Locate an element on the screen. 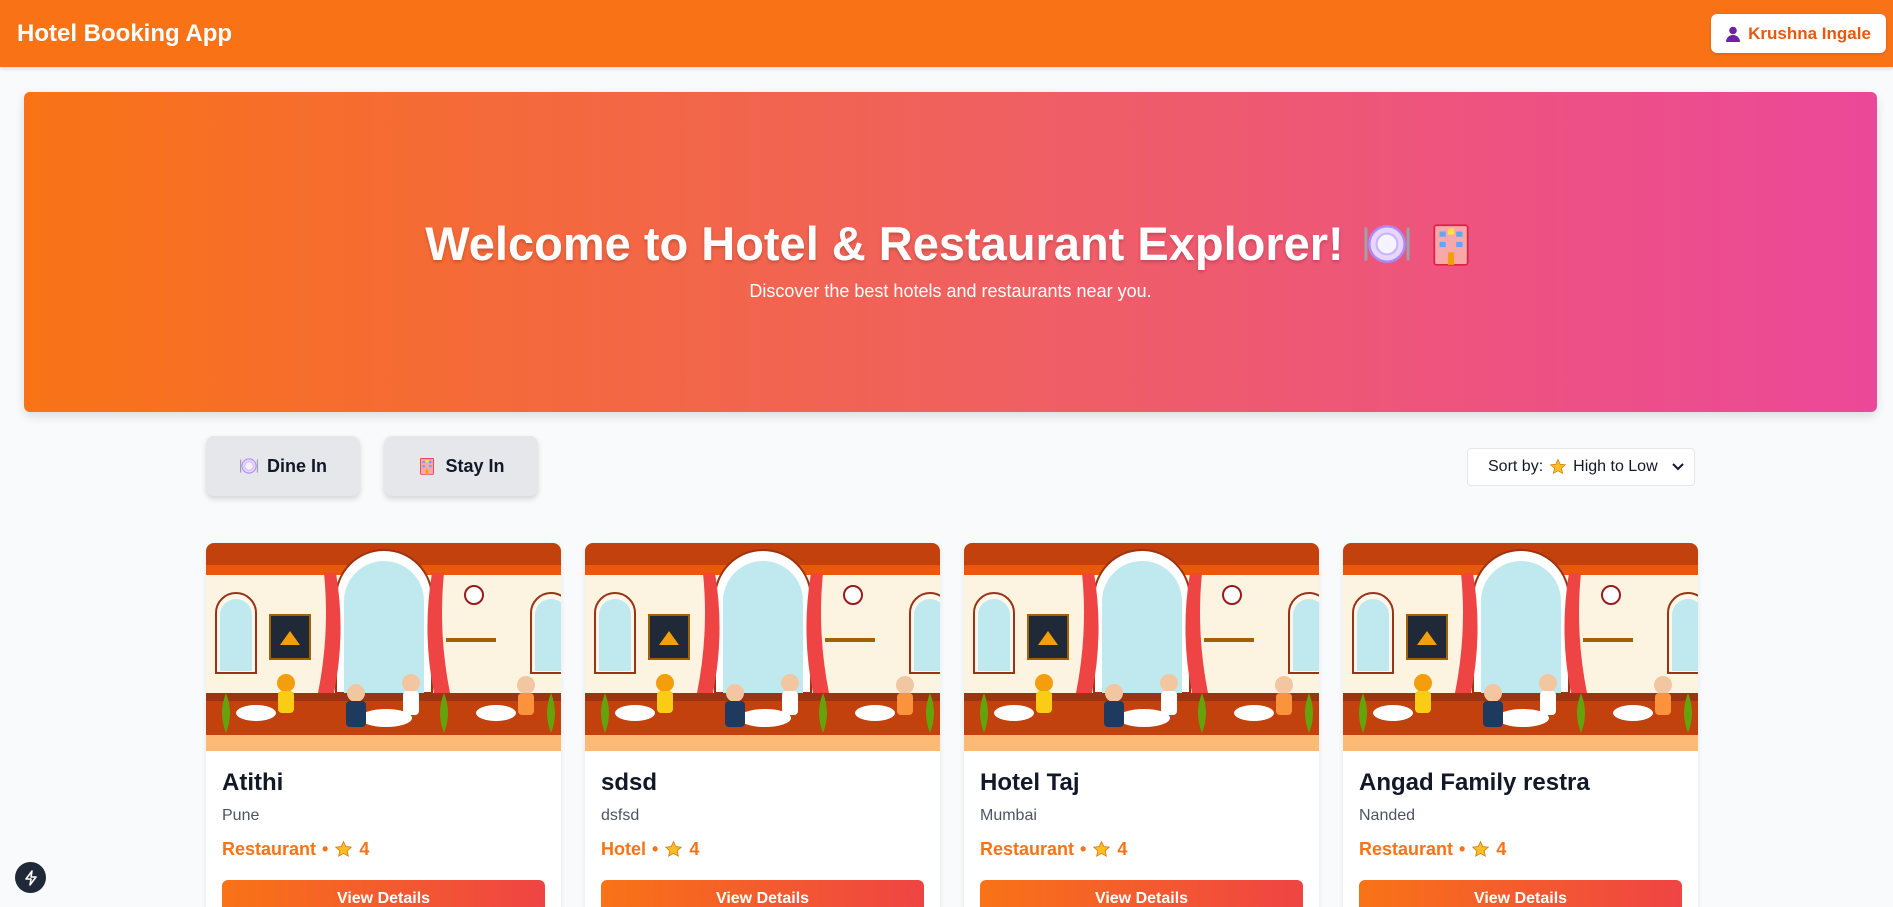  listing-name: Atithi is located at coordinates (253, 782).